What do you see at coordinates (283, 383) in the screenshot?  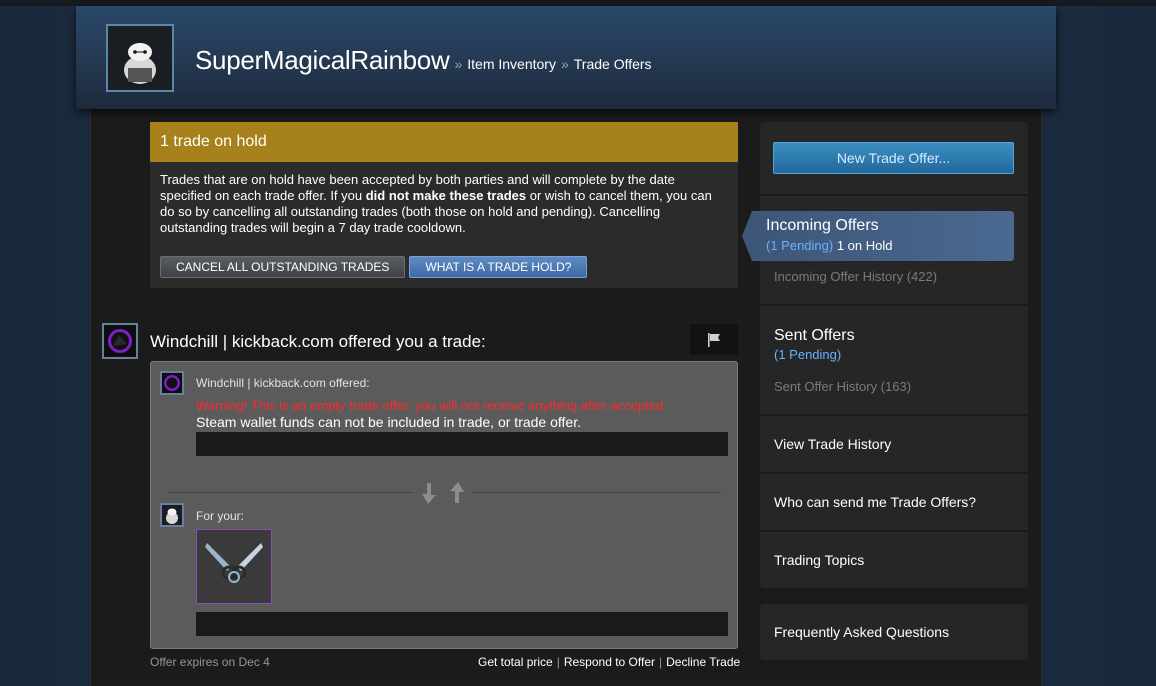 I see `partner-offered-label: Windchill | kickback.com offered:` at bounding box center [283, 383].